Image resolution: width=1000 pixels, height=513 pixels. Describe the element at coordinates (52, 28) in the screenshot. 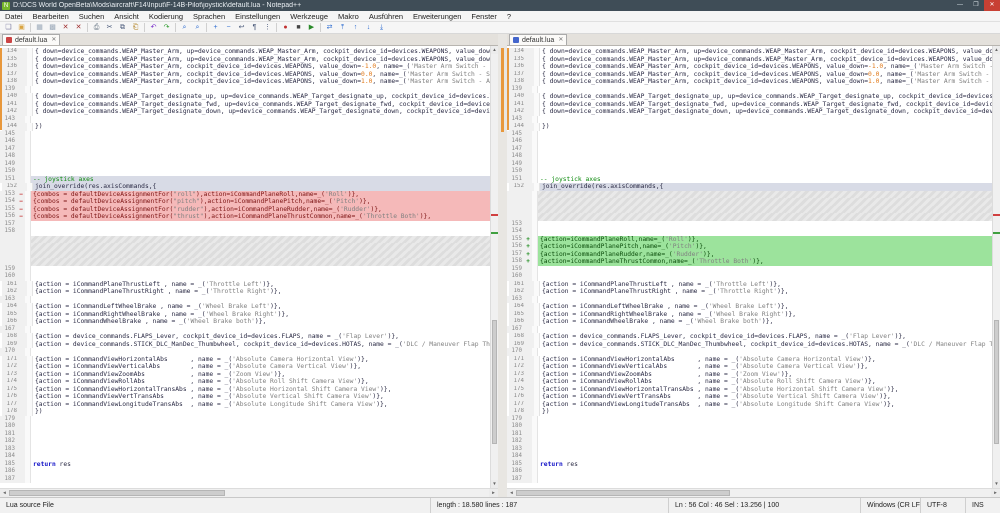

I see `save-all-icon: ▩` at that location.